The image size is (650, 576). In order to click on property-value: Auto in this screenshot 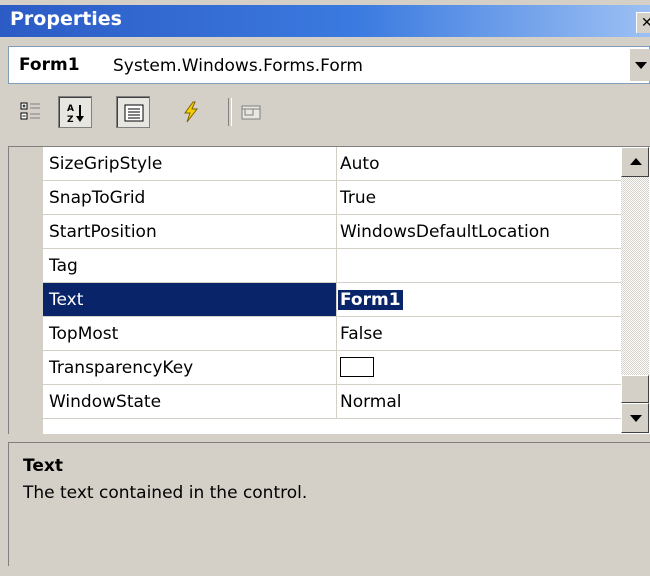, I will do `click(360, 164)`.